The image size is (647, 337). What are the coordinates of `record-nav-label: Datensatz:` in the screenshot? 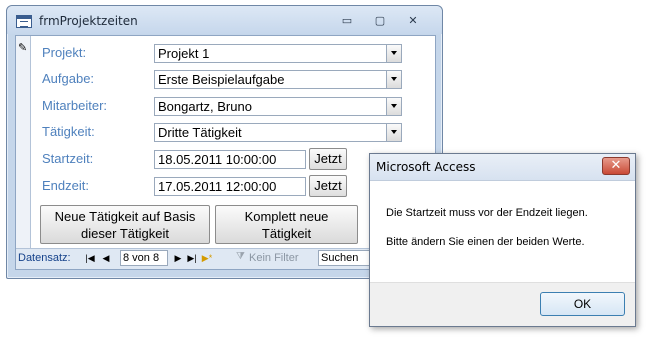 It's located at (44, 258).